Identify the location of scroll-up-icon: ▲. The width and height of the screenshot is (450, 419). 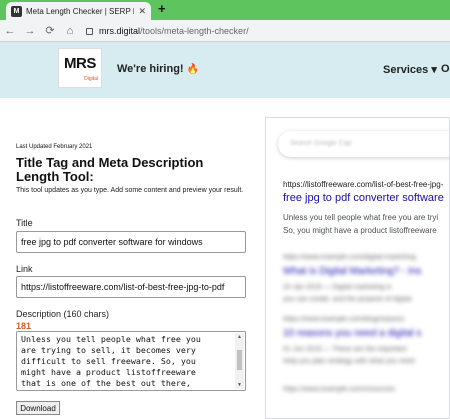
(239, 337).